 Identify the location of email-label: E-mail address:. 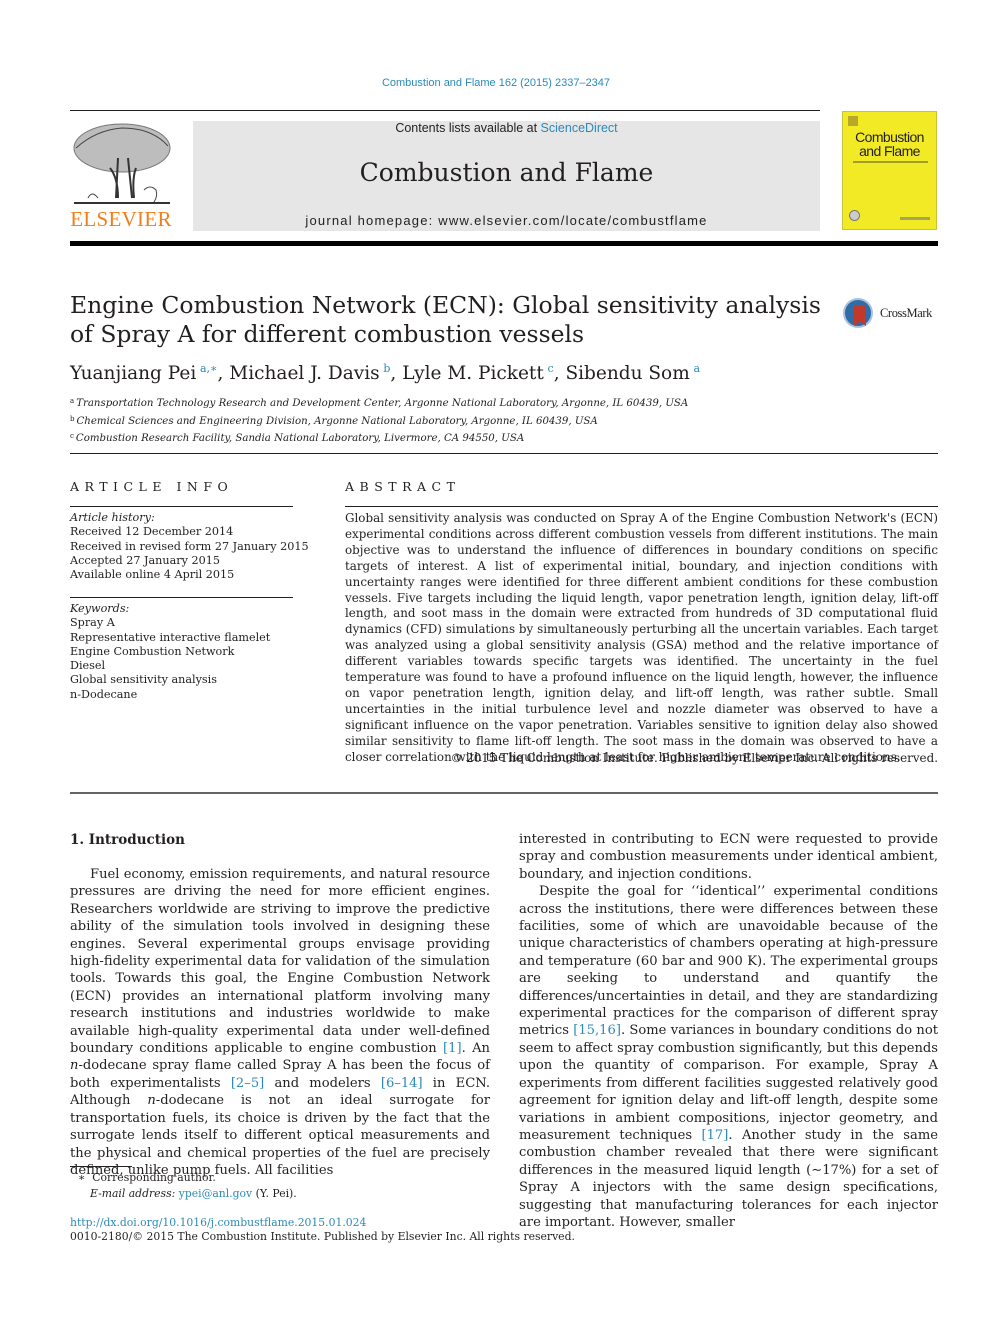
(134, 1193).